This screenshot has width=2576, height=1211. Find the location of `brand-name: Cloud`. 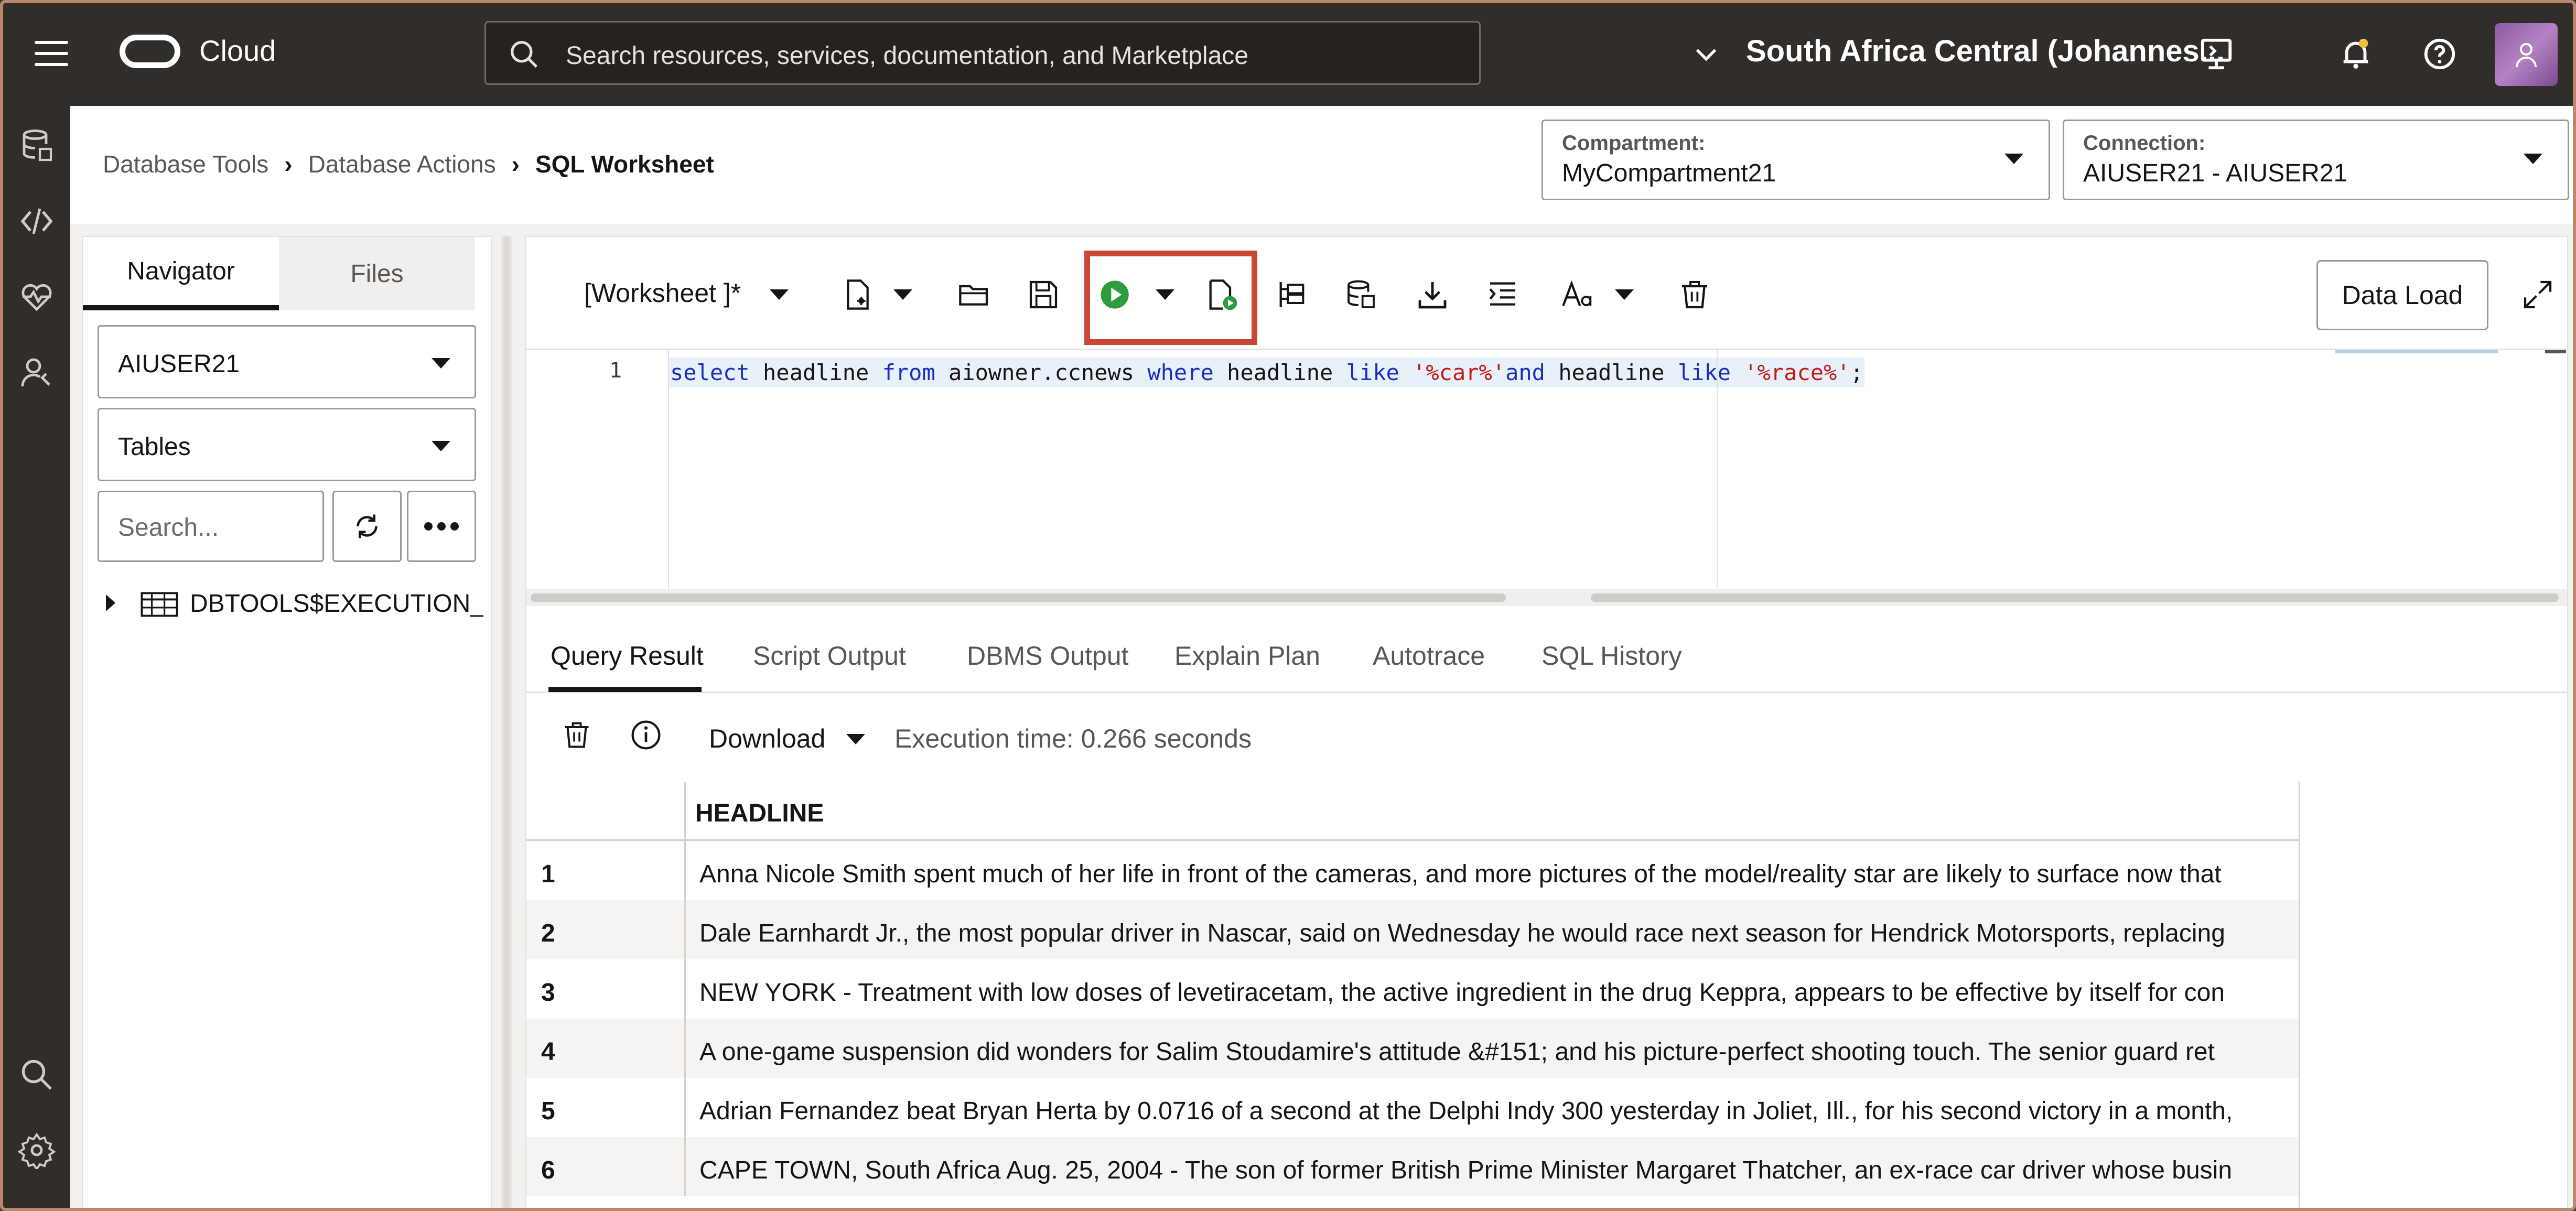

brand-name: Cloud is located at coordinates (237, 51).